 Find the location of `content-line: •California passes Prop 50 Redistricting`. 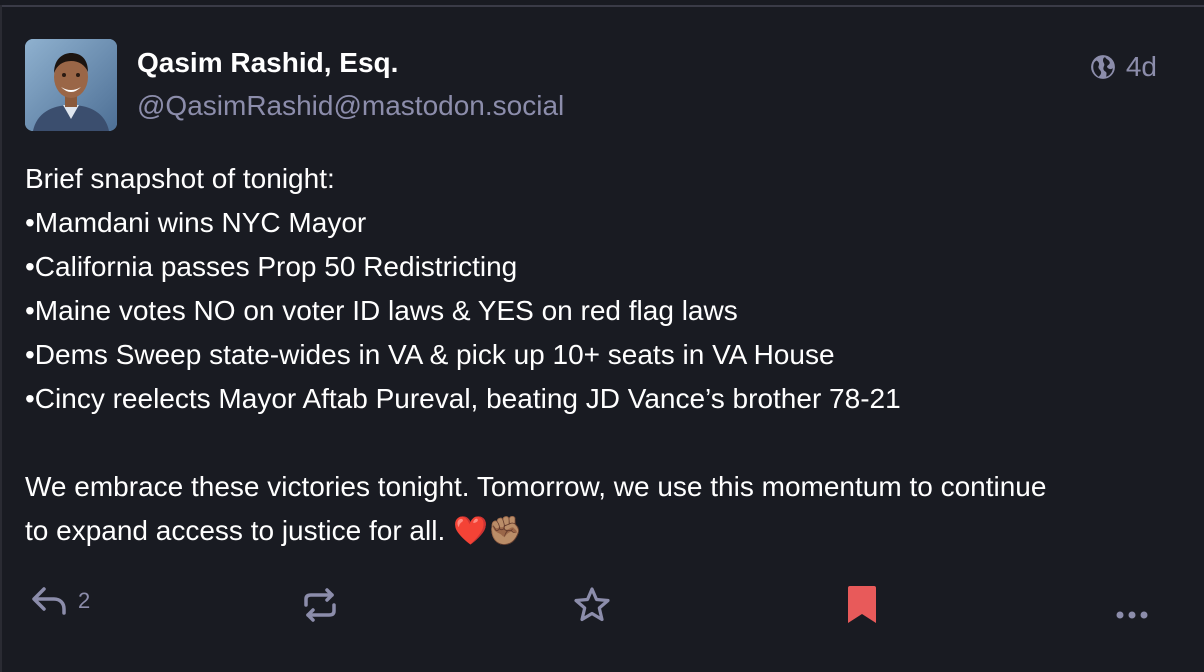

content-line: •California passes Prop 50 Redistricting is located at coordinates (271, 266).